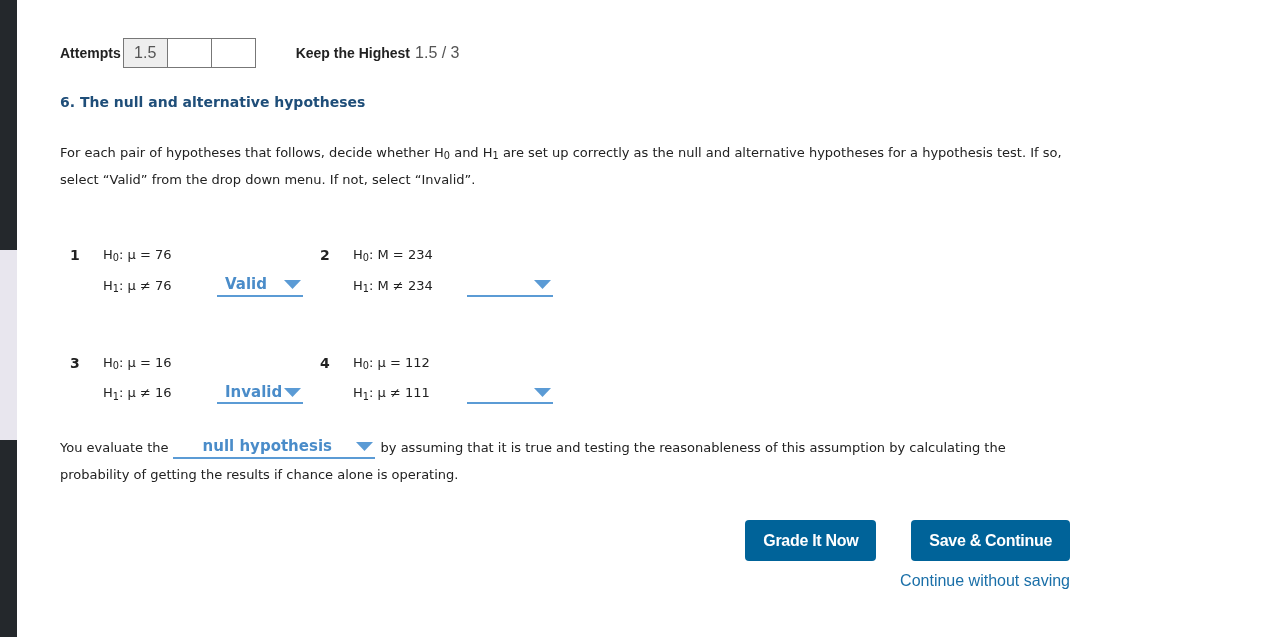 Image resolution: width=1270 pixels, height=637 pixels. Describe the element at coordinates (985, 581) in the screenshot. I see `continue-link: Continue without saving` at that location.